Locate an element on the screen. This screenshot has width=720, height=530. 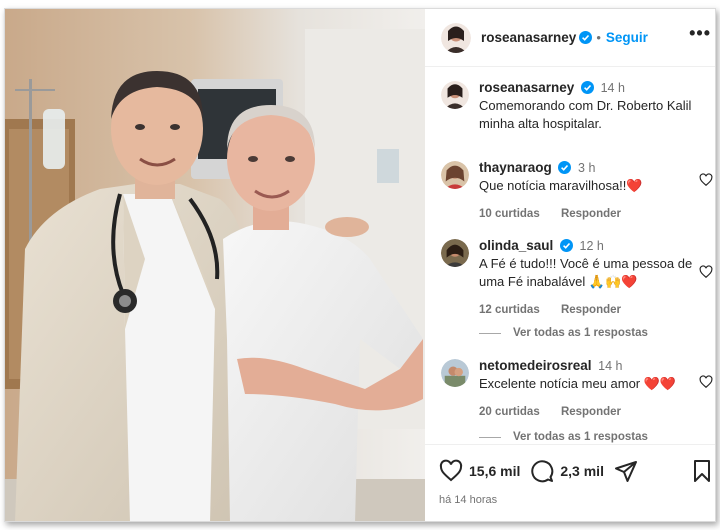
post-timestamp: há 14 horas is located at coordinates (468, 500).